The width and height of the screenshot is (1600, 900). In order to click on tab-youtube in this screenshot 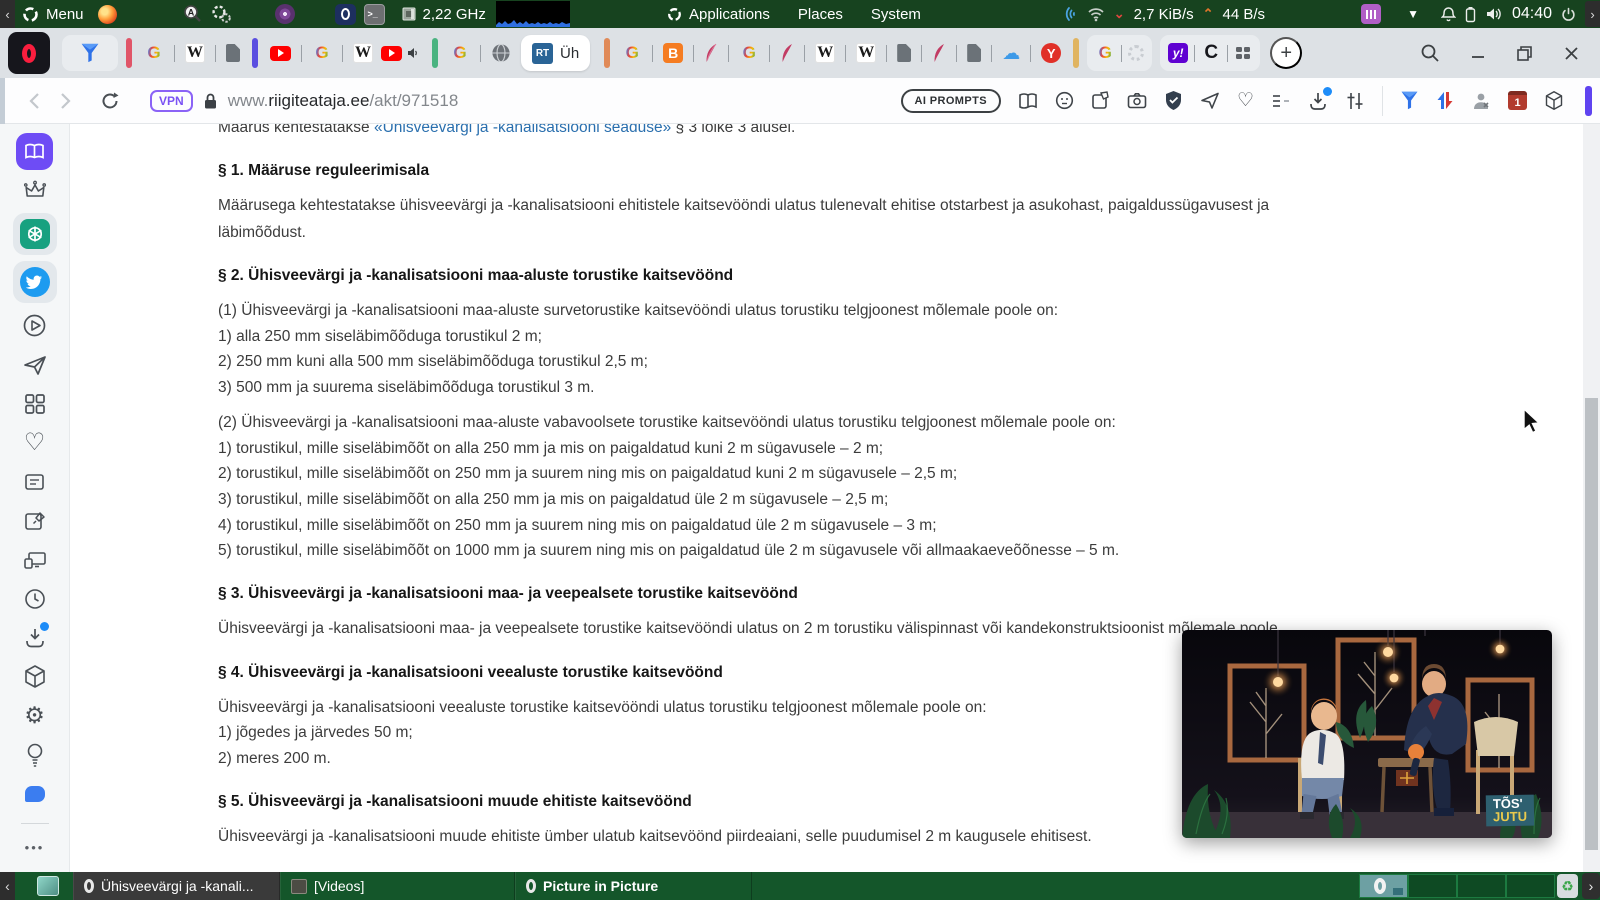, I will do `click(280, 53)`.